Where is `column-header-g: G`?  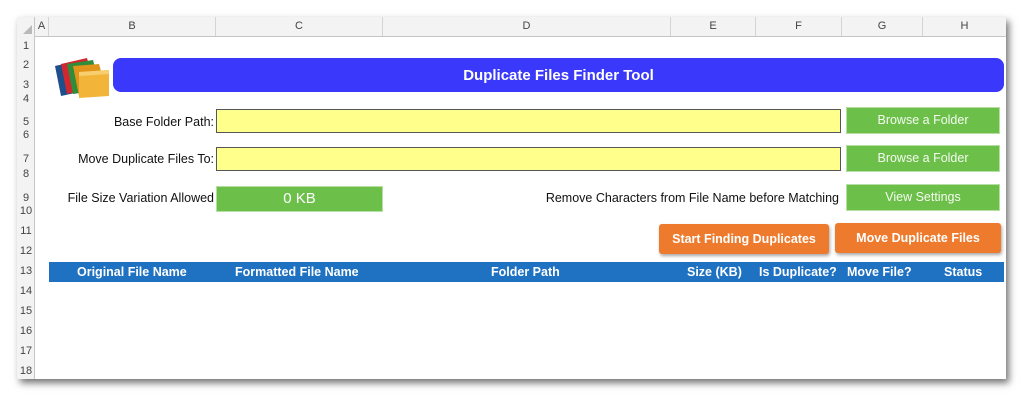 column-header-g: G is located at coordinates (882, 26).